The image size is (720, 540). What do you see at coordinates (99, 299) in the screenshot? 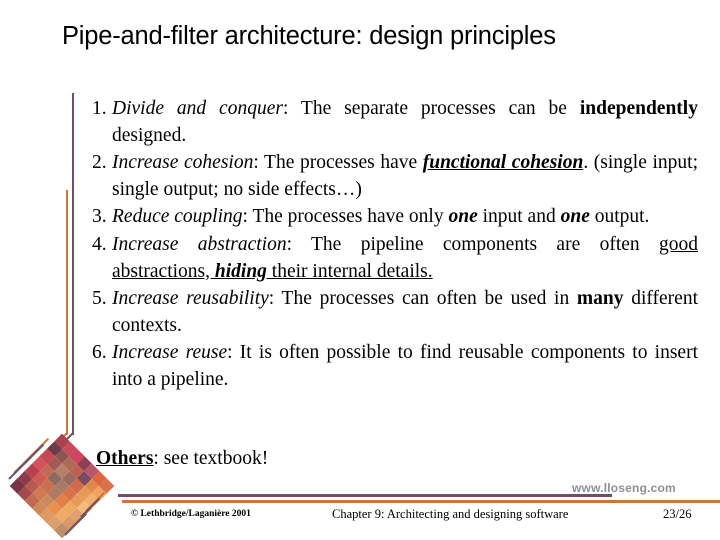
I see `list-item-number: 5.` at bounding box center [99, 299].